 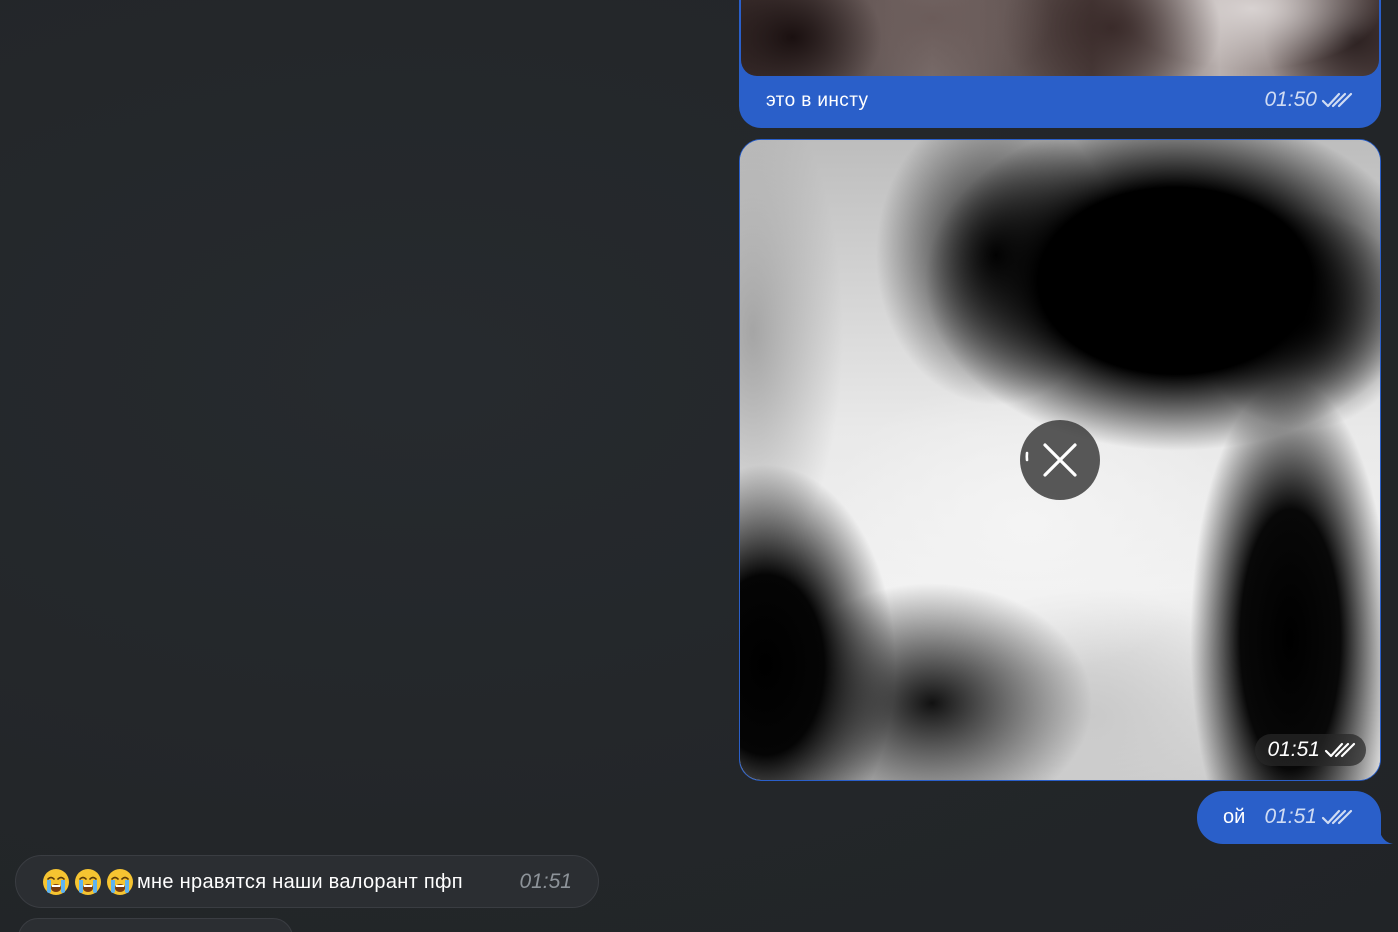 I want to click on outgoing-text-message: ой 01:51, so click(x=1295, y=817).